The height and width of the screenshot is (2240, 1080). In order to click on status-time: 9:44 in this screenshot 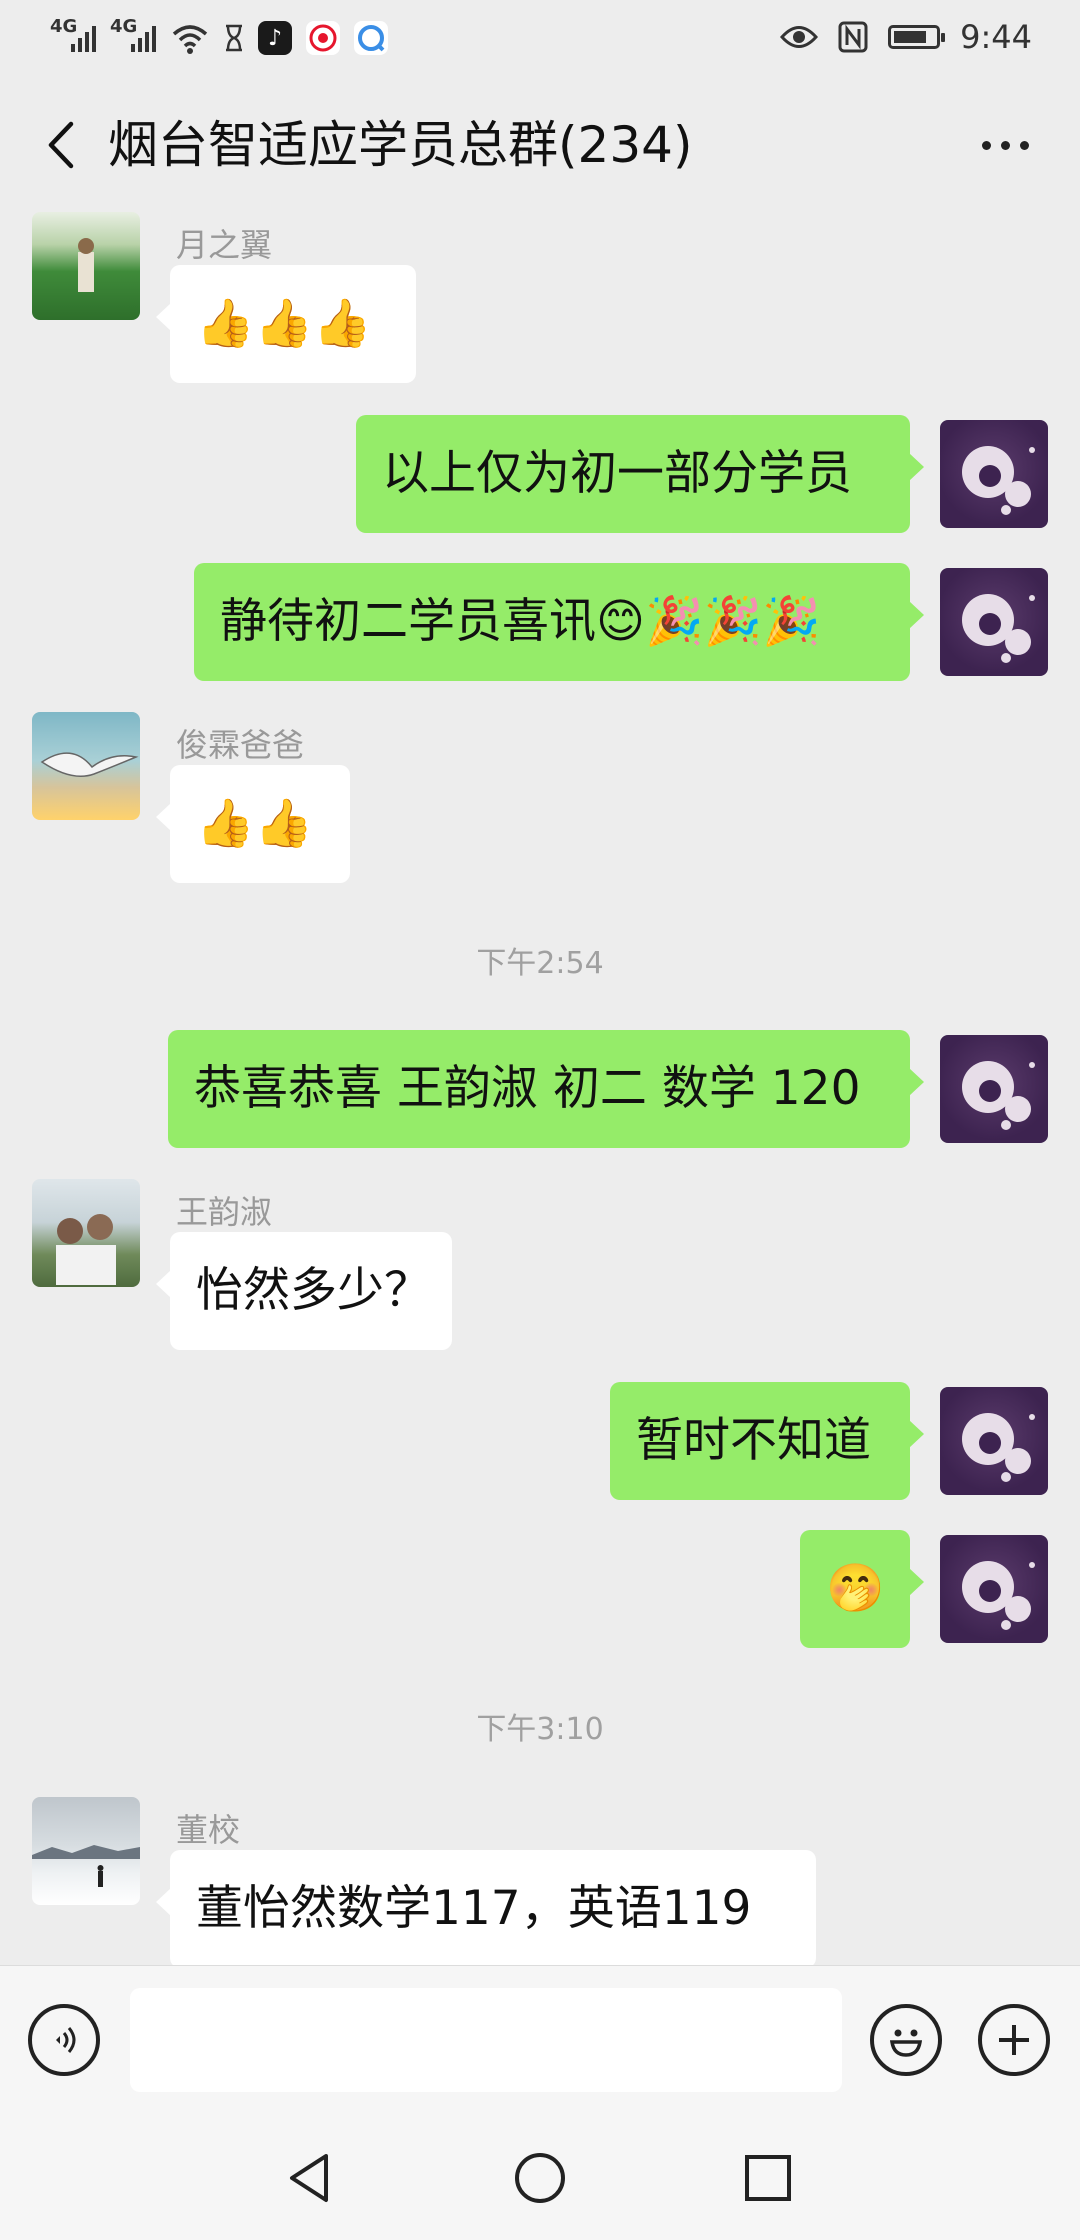, I will do `click(996, 37)`.